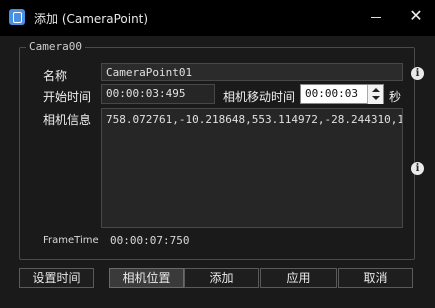  What do you see at coordinates (146, 278) in the screenshot?
I see `camera-position-button: 相机位置` at bounding box center [146, 278].